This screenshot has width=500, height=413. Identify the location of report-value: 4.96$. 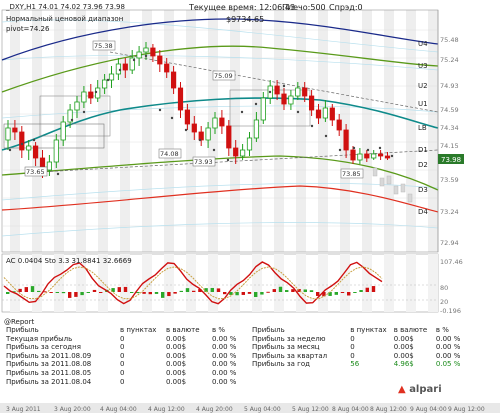
(403, 364).